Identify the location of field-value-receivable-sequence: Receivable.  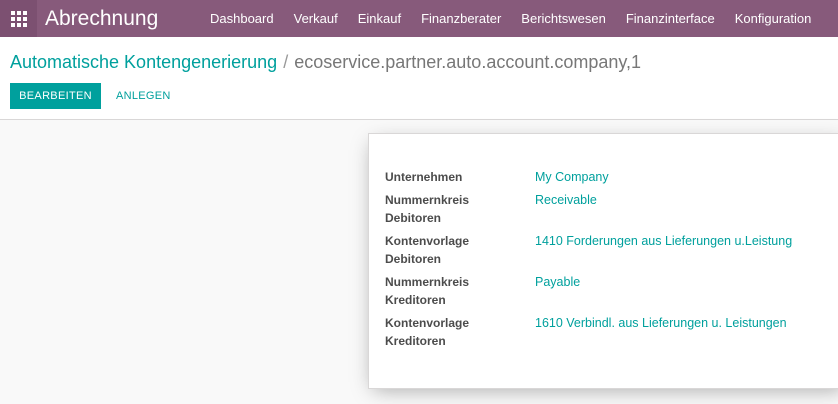
(566, 200).